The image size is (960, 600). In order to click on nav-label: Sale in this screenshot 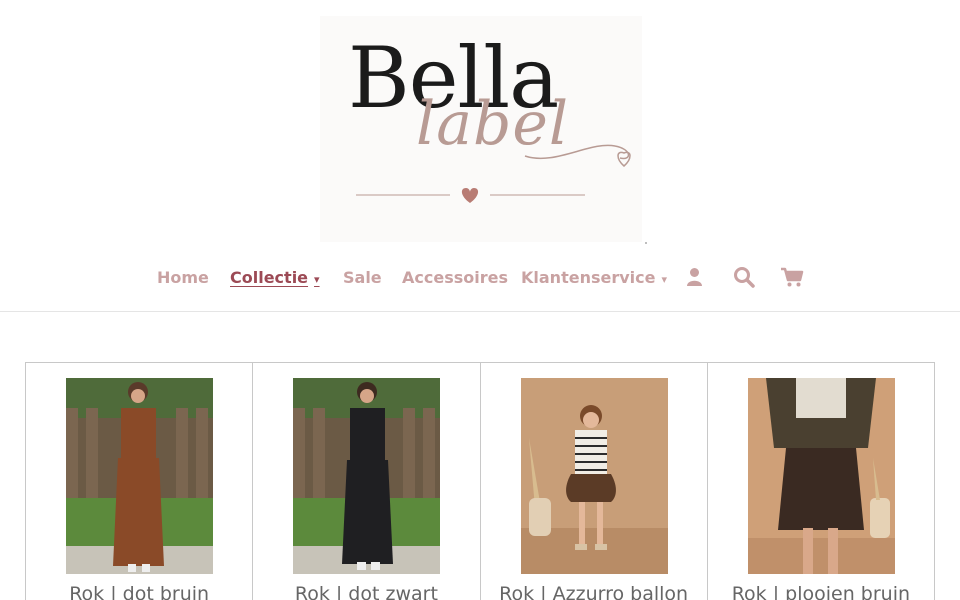, I will do `click(362, 277)`.